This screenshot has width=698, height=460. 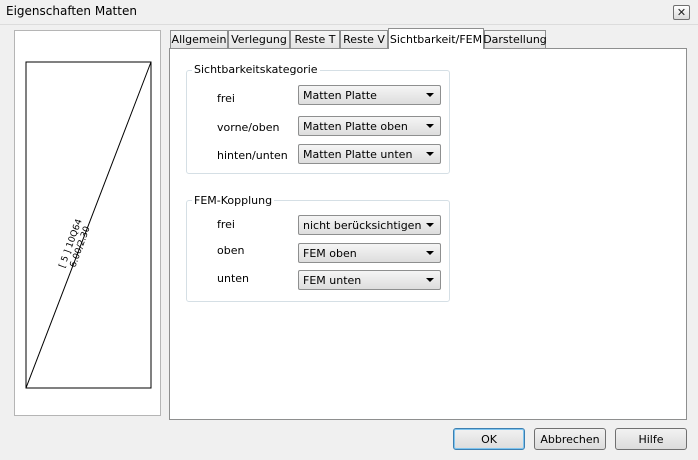 What do you see at coordinates (256, 69) in the screenshot?
I see `sichtbarkeit-group-title: Sichtbarkeitskategorie` at bounding box center [256, 69].